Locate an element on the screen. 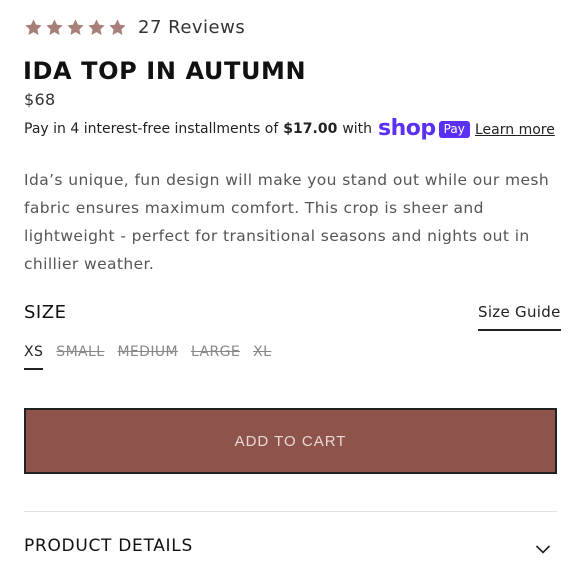 Image resolution: width=580 pixels, height=580 pixels. installments-prefix: Pay in 4 interest-free installments of is located at coordinates (151, 129).